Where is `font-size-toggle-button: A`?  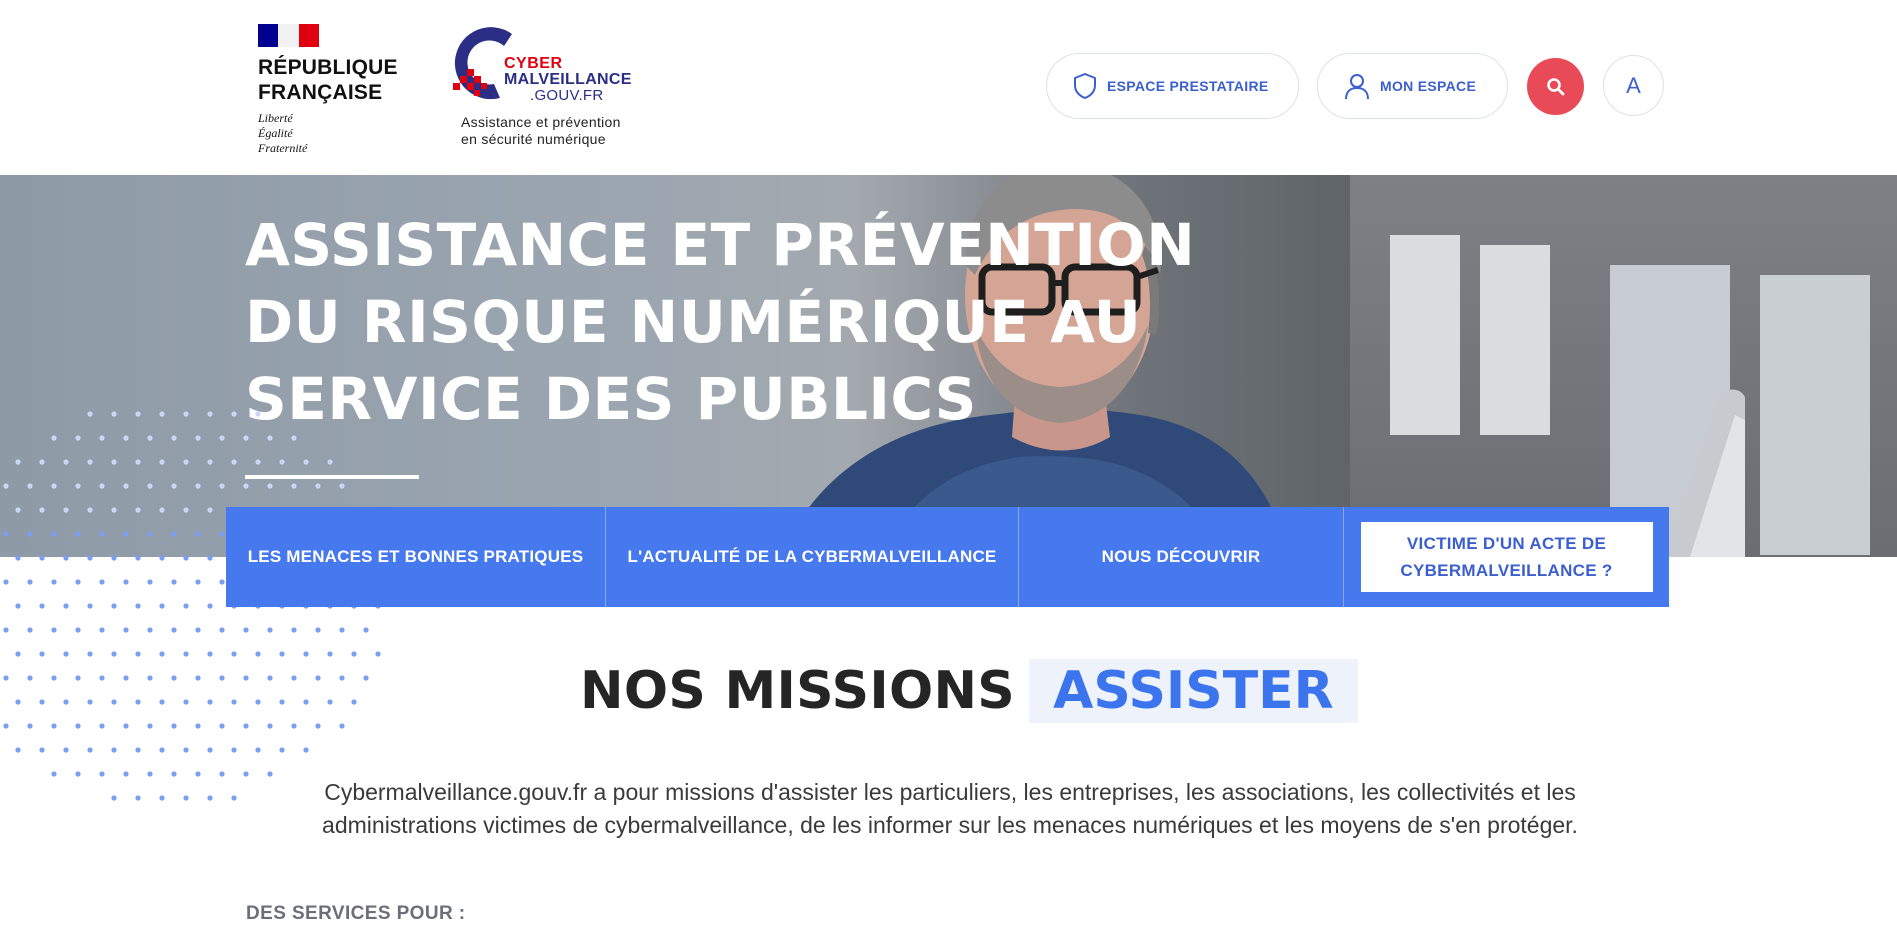 font-size-toggle-button: A is located at coordinates (1633, 85).